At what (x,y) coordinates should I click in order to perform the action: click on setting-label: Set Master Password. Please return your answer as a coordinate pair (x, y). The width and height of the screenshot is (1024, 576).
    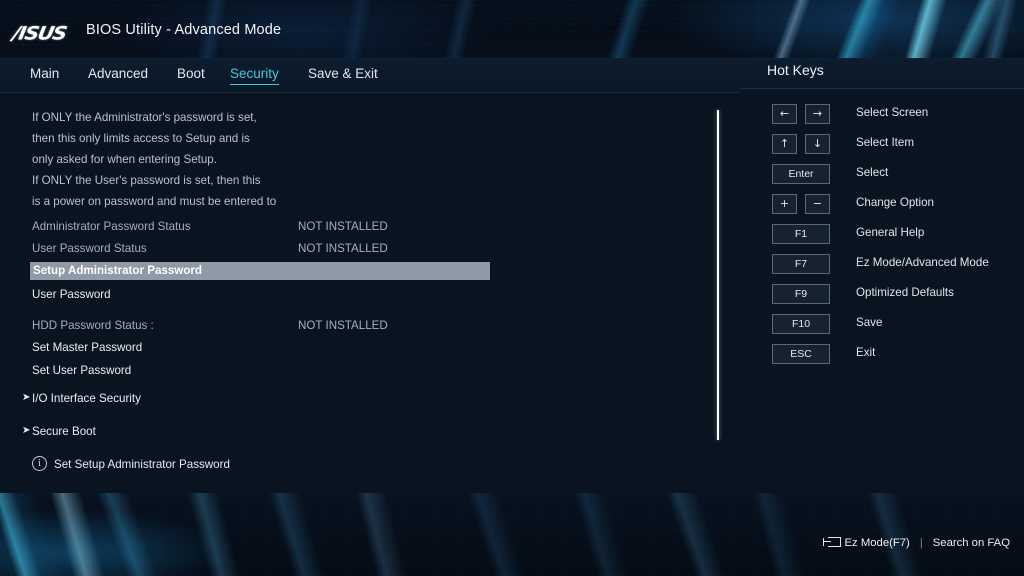
    Looking at the image, I should click on (87, 347).